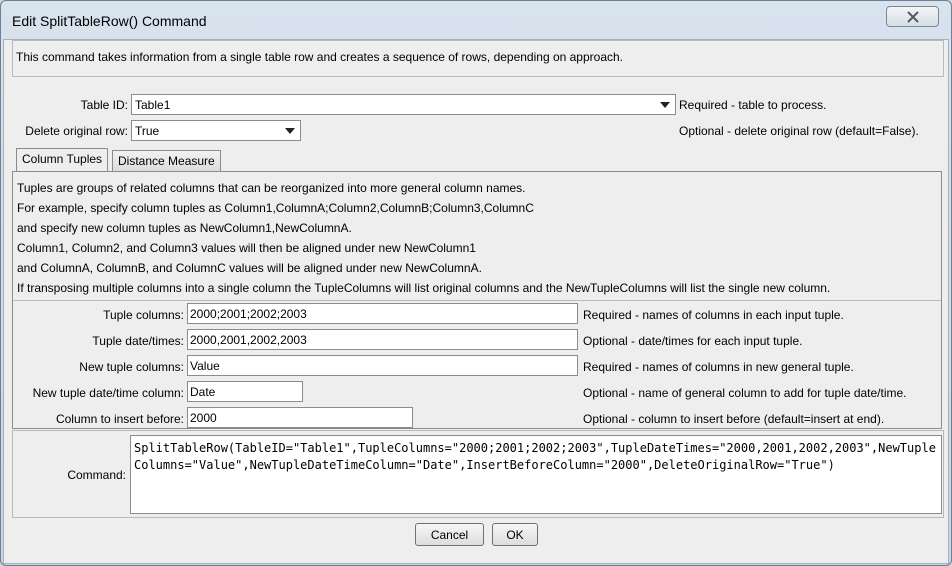  What do you see at coordinates (108, 393) in the screenshot?
I see `new-tuple-datetime-column-label: New tuple date/time column:` at bounding box center [108, 393].